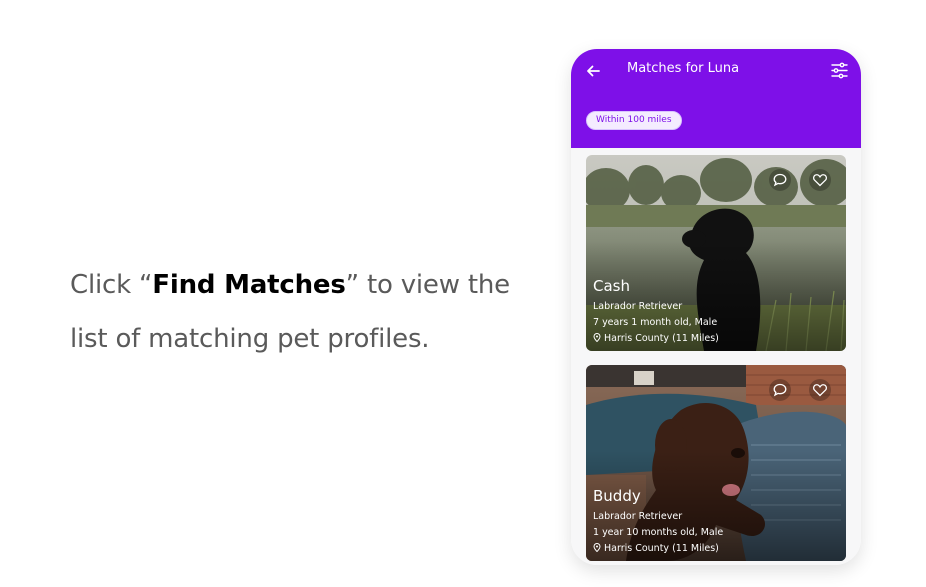  Describe the element at coordinates (683, 68) in the screenshot. I see `page-title: Matches for Luna` at that location.